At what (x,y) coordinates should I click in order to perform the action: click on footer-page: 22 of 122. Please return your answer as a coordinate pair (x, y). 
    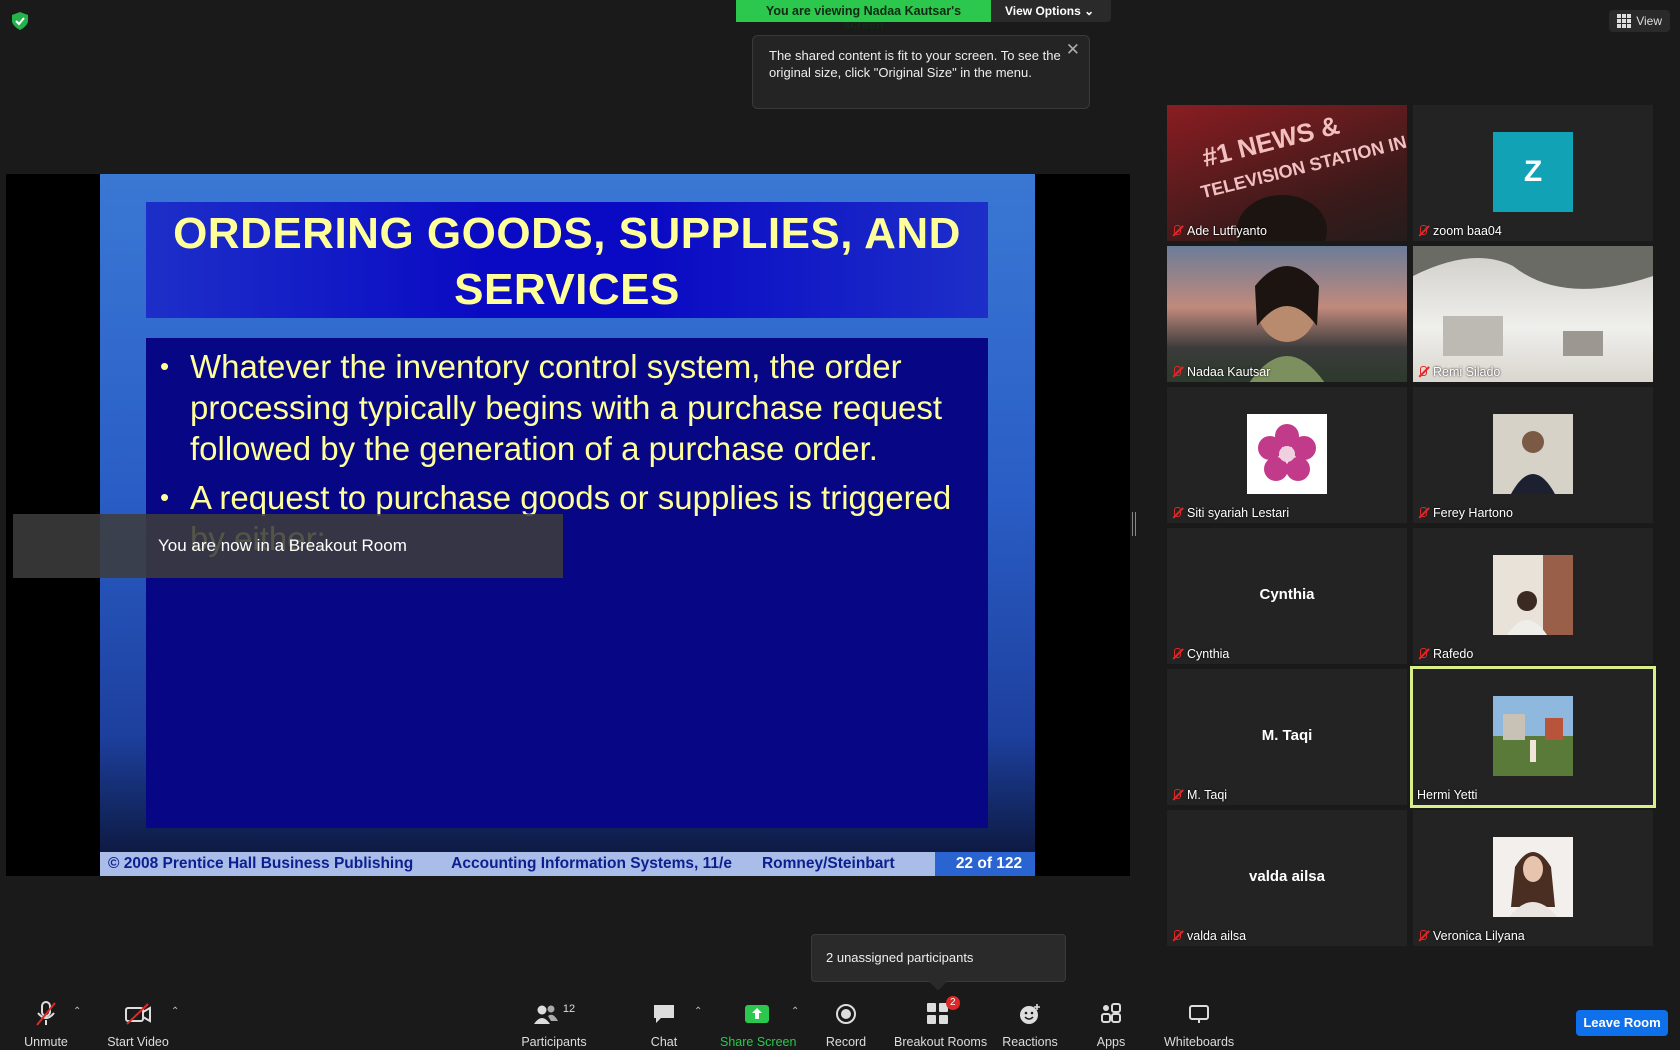
    Looking at the image, I should click on (985, 864).